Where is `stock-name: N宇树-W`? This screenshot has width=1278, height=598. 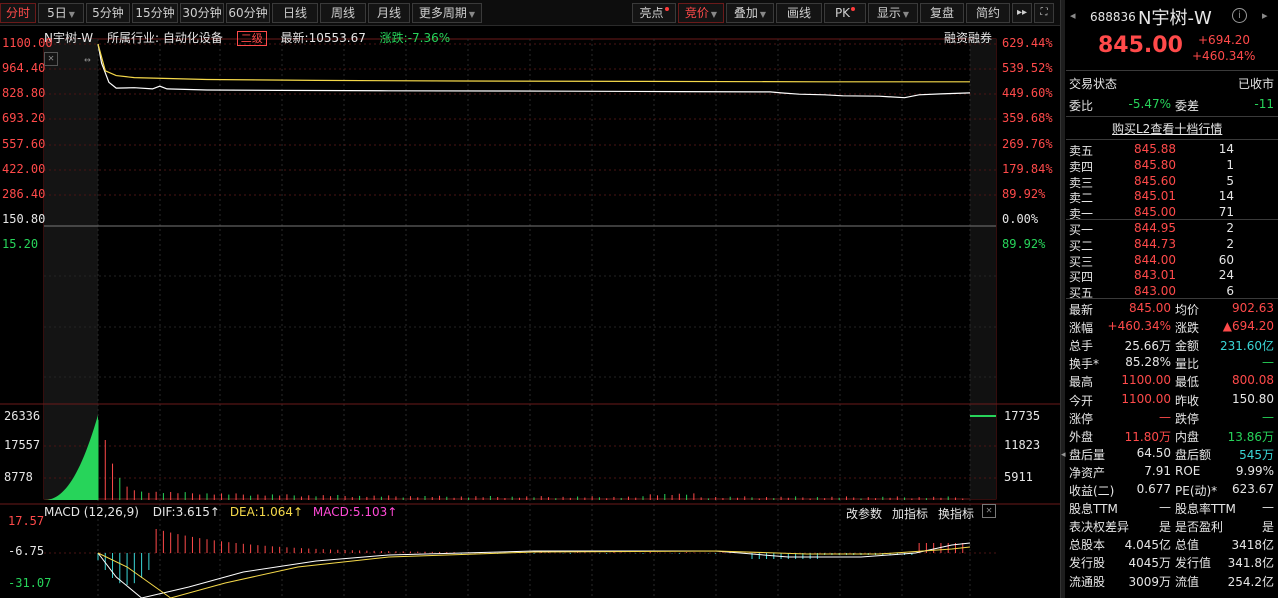
stock-name: N宇树-W is located at coordinates (1175, 18).